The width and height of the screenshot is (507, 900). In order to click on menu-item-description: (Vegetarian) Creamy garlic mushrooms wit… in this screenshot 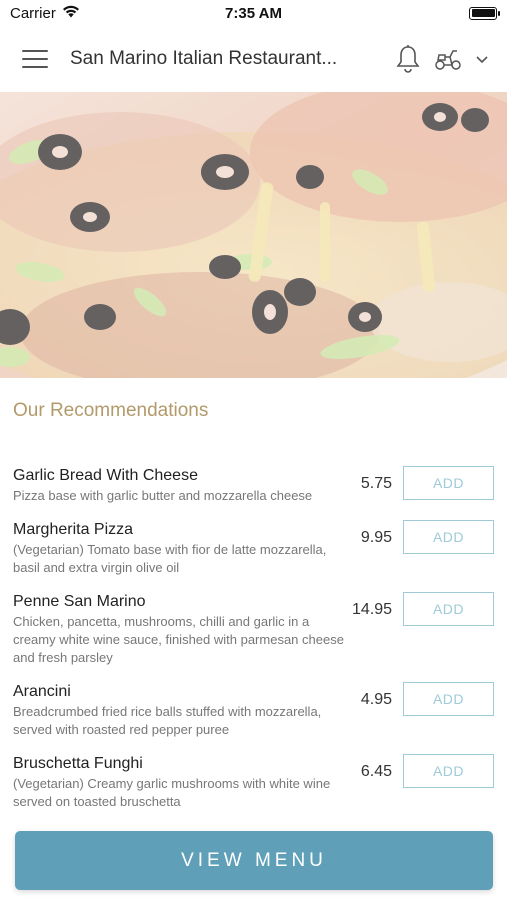, I will do `click(172, 792)`.